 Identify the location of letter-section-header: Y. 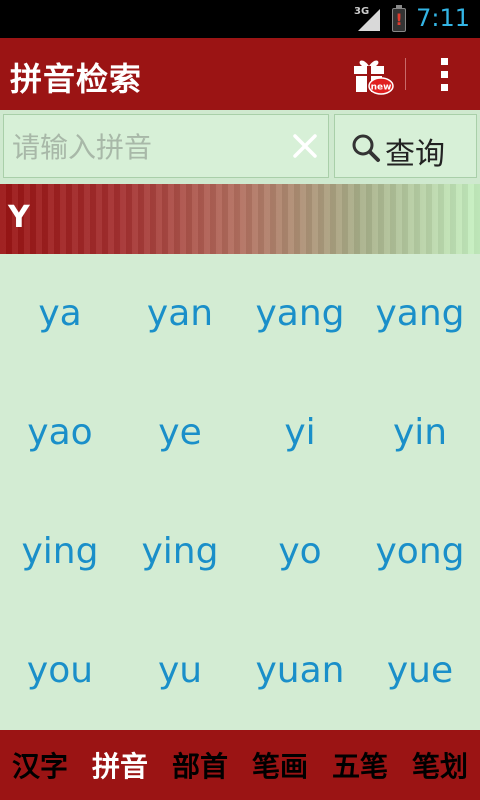
(240, 219).